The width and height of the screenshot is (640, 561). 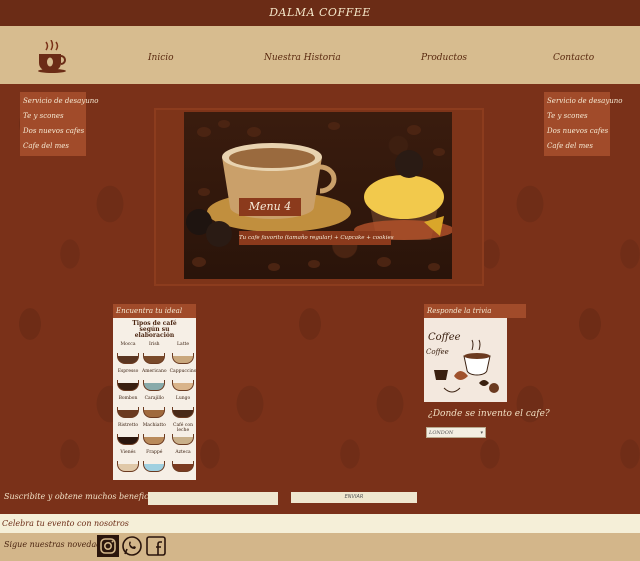 I want to click on chevron-down-icon: ▾, so click(x=481, y=433).